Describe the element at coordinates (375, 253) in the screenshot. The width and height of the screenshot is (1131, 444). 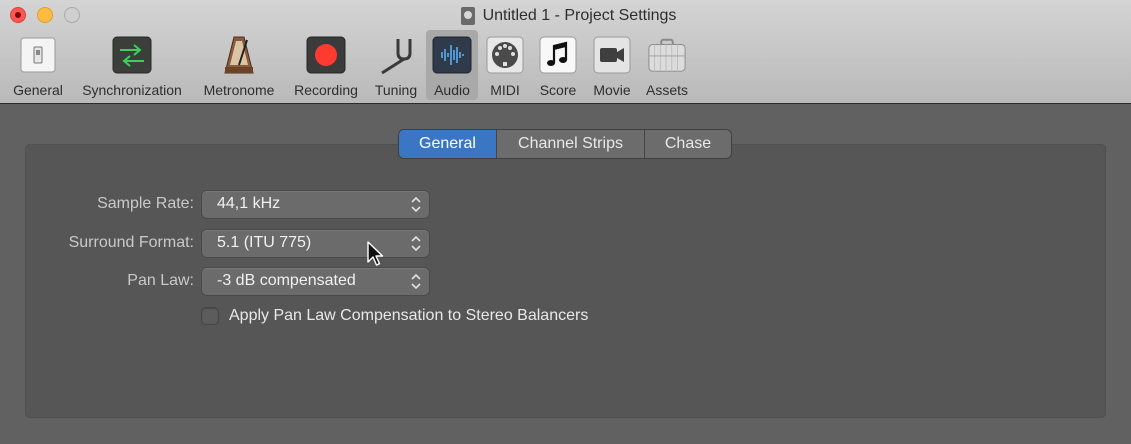
I see `mouse-pointer-icon` at that location.